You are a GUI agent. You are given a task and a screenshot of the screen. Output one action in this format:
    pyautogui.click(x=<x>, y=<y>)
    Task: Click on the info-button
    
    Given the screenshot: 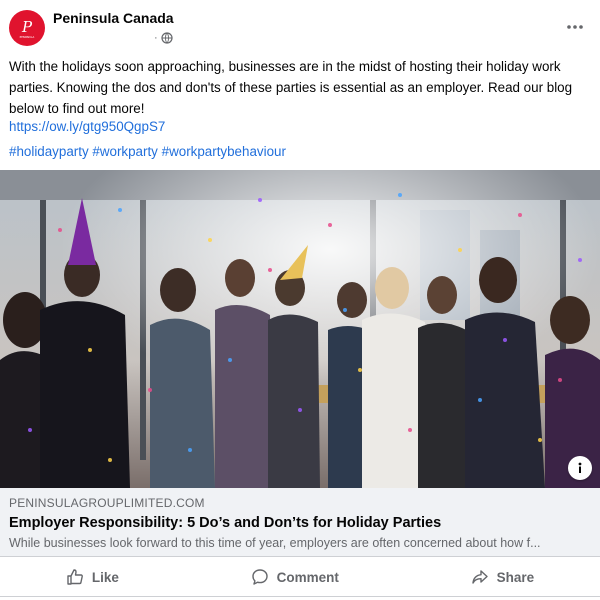 What is the action you would take?
    pyautogui.click(x=580, y=468)
    